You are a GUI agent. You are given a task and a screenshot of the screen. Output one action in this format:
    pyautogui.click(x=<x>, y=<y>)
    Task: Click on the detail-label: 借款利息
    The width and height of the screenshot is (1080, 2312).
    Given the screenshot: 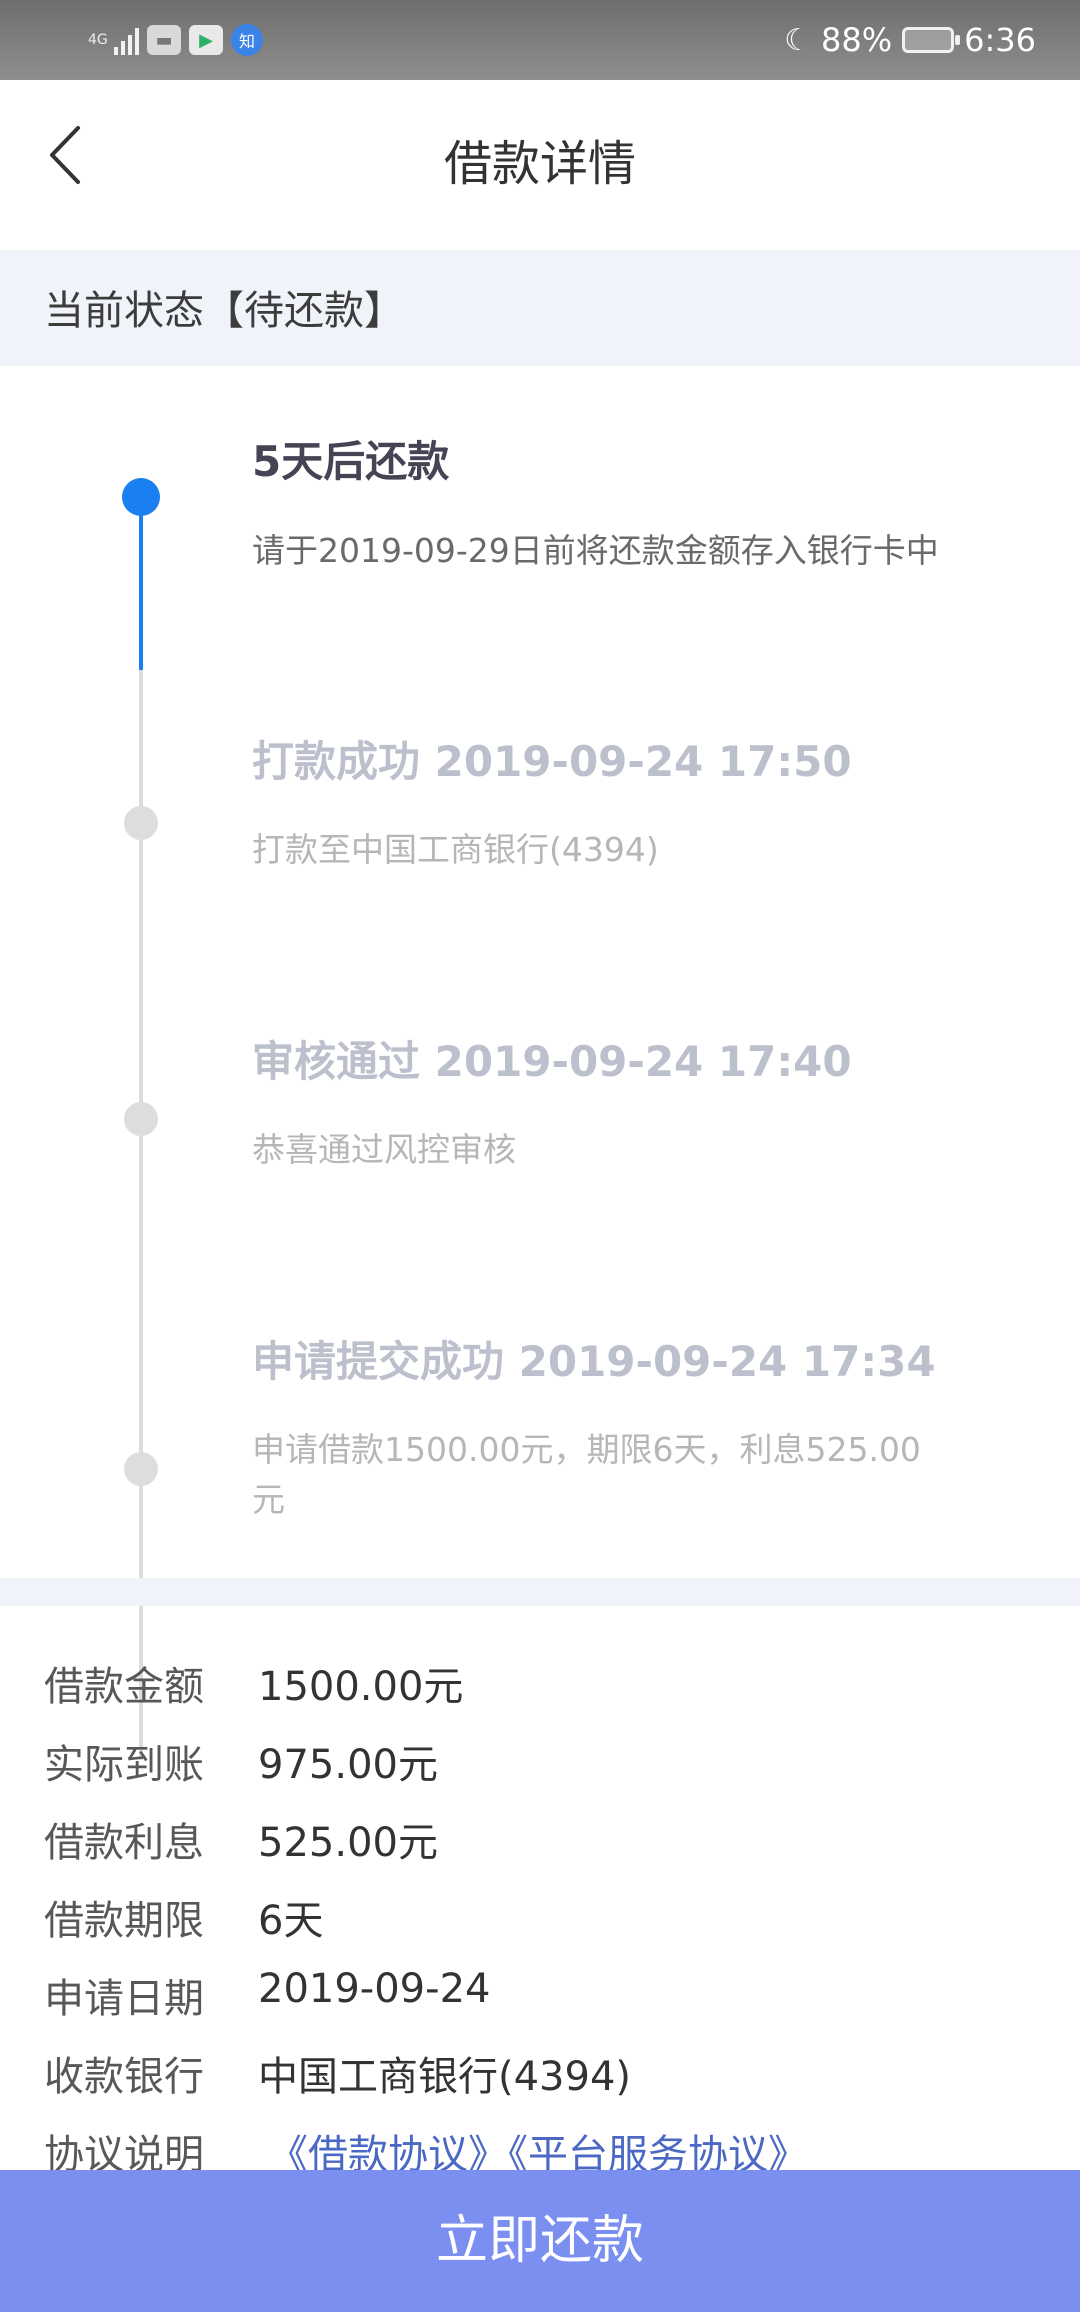 What is the action you would take?
    pyautogui.click(x=124, y=1843)
    